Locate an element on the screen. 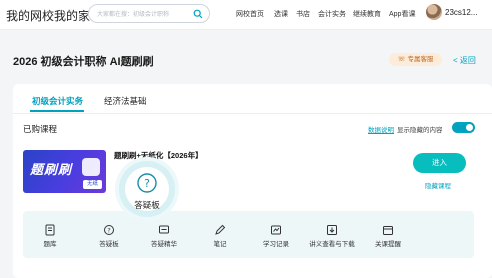 This screenshot has width=492, height=278. tool-question-bank: 题库 is located at coordinates (50, 236).